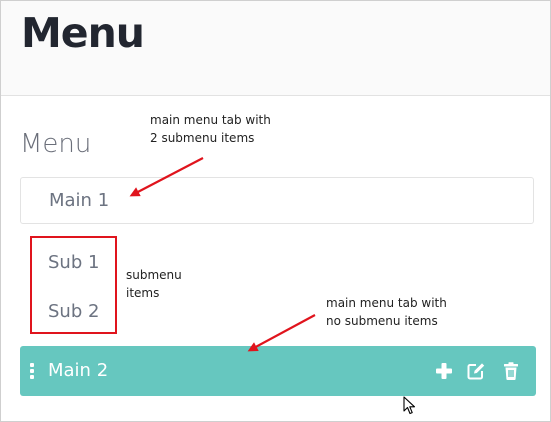 The width and height of the screenshot is (551, 422). I want to click on annotation-line: items, so click(143, 293).